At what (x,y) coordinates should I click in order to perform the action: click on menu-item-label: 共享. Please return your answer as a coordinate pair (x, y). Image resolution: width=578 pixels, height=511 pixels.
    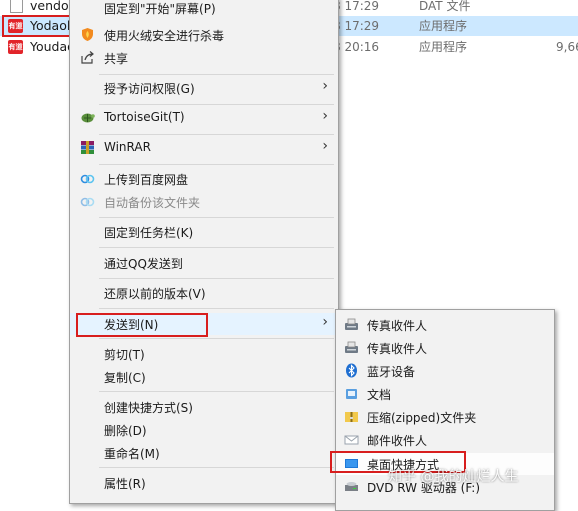
    Looking at the image, I should click on (116, 59).